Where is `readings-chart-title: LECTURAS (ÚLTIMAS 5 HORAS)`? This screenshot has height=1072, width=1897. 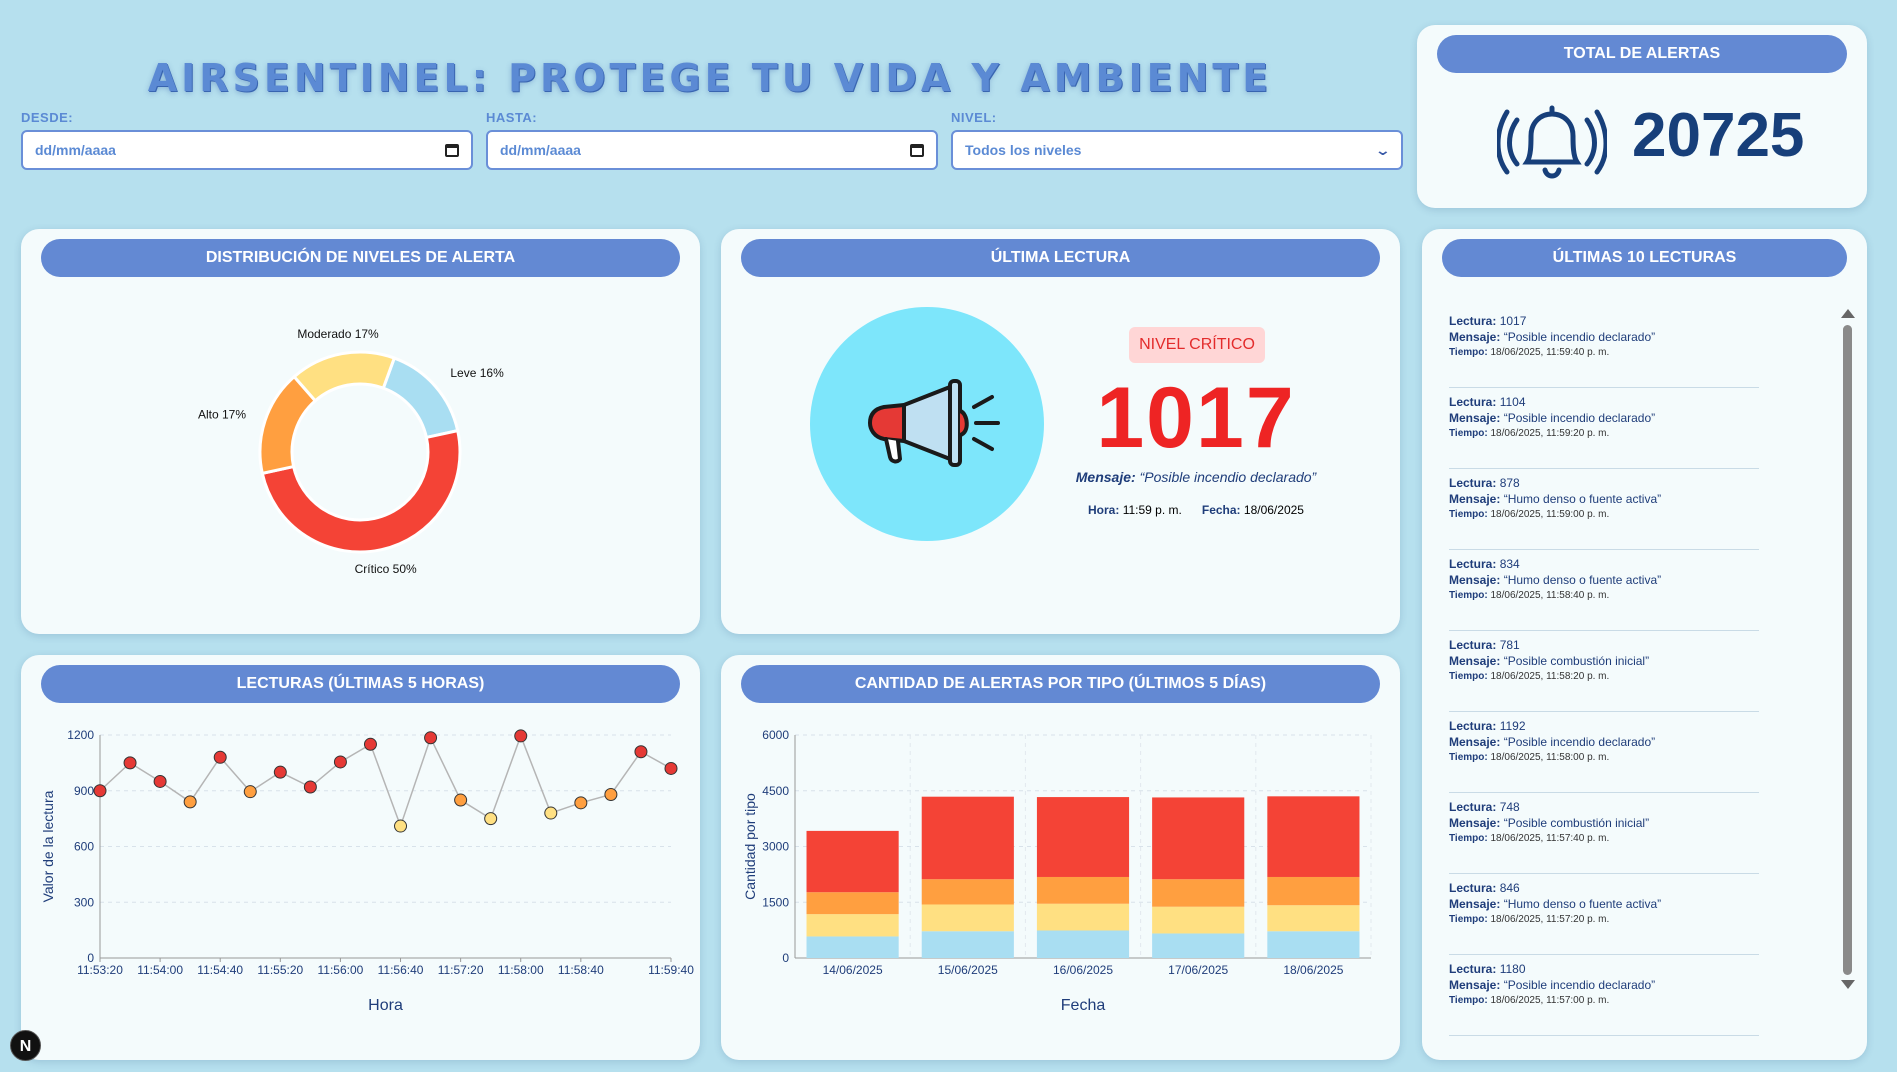 readings-chart-title: LECTURAS (ÚLTIMAS 5 HORAS) is located at coordinates (360, 684).